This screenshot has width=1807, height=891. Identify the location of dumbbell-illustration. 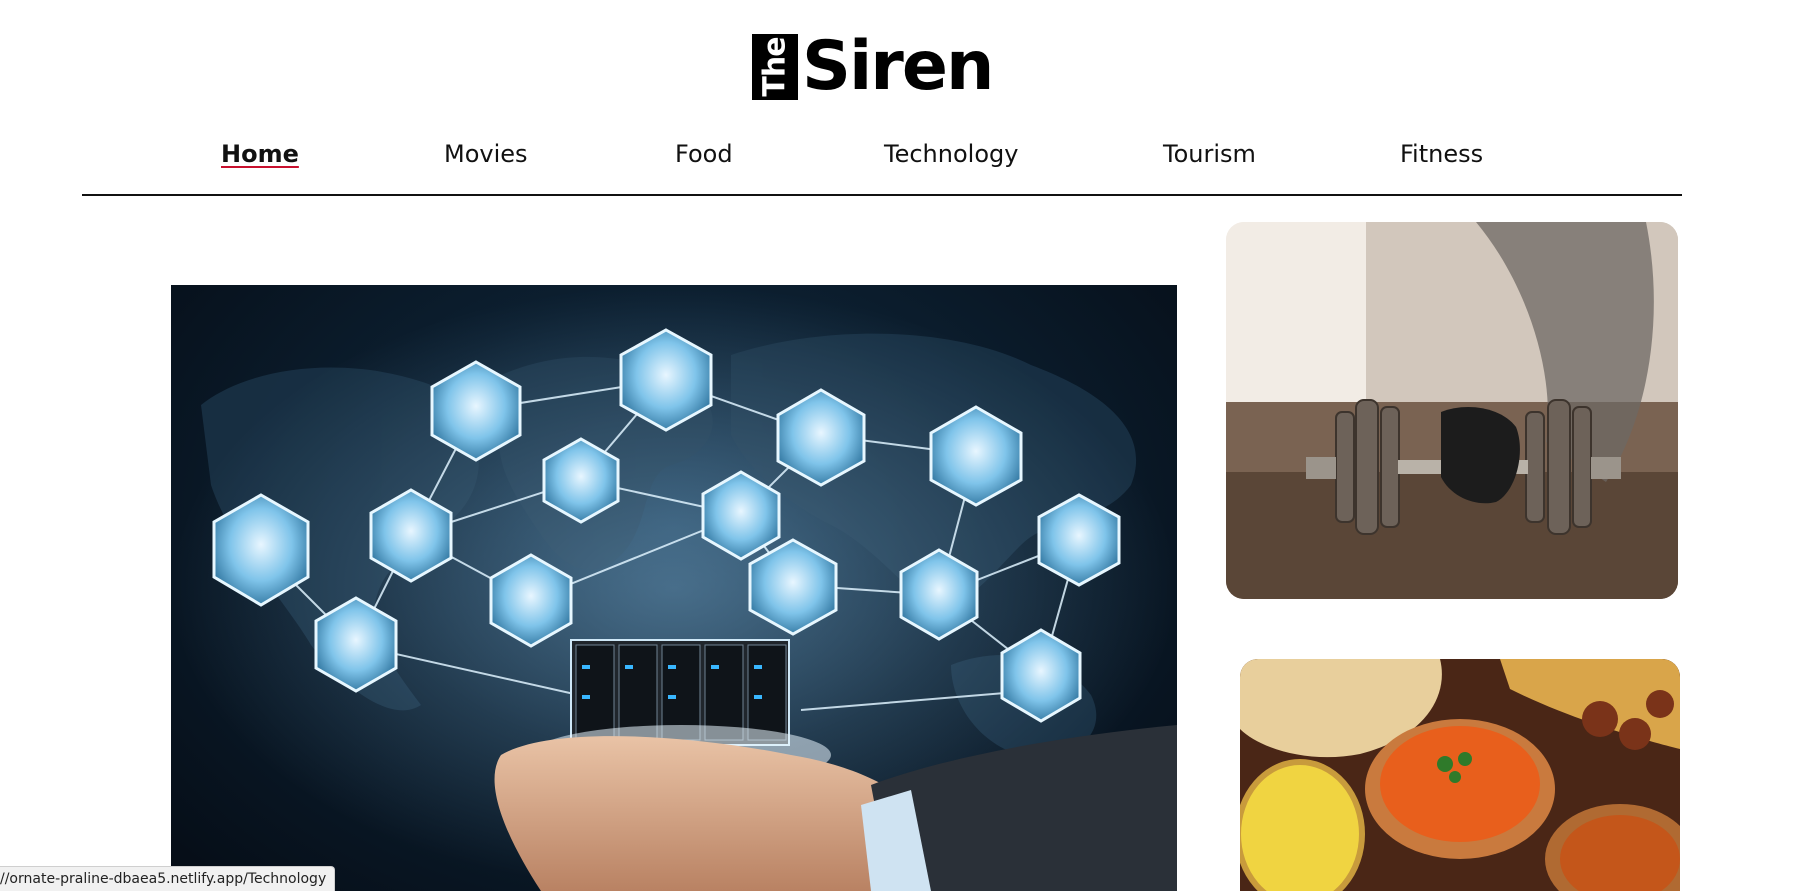
(1452, 410).